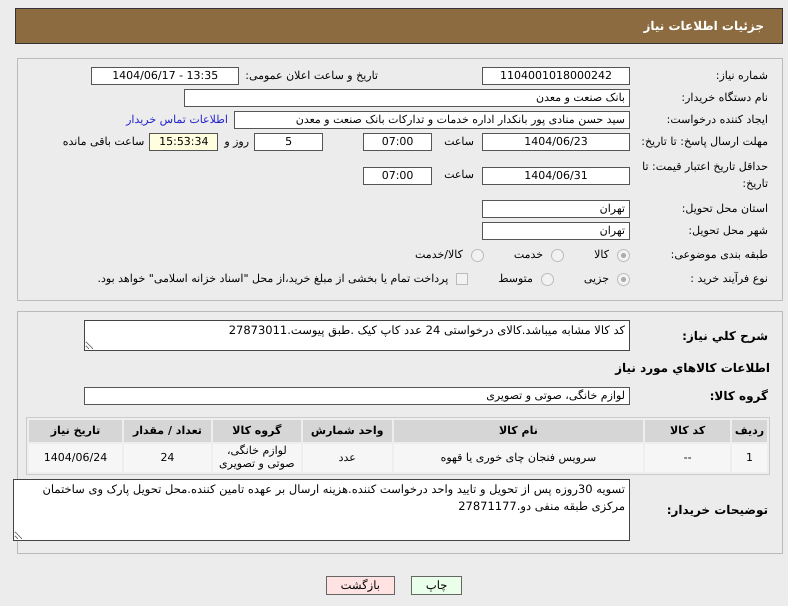 The width and height of the screenshot is (788, 606). Describe the element at coordinates (703, 26) in the screenshot. I see `page-title: جزئیات اطلاعات نیاز` at that location.